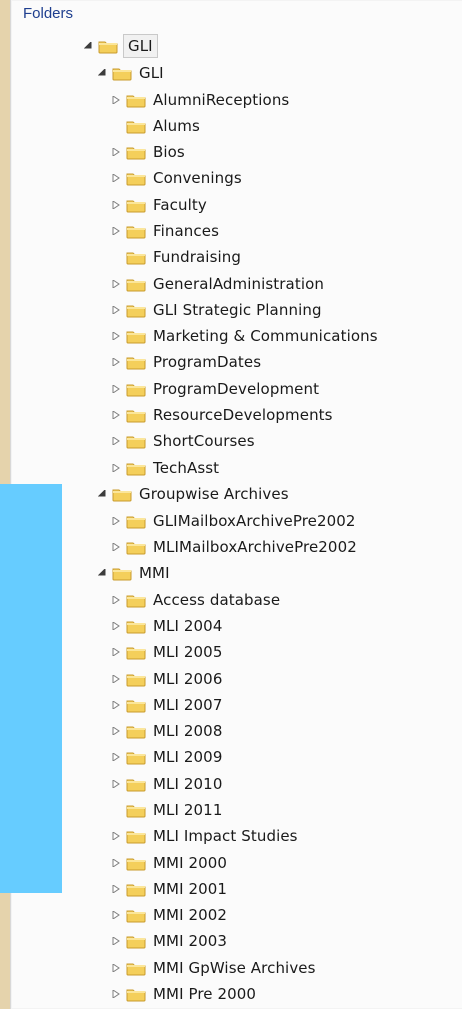 The width and height of the screenshot is (462, 1009). I want to click on tree-item-groupwise-archives: Groupwise Archives, so click(192, 494).